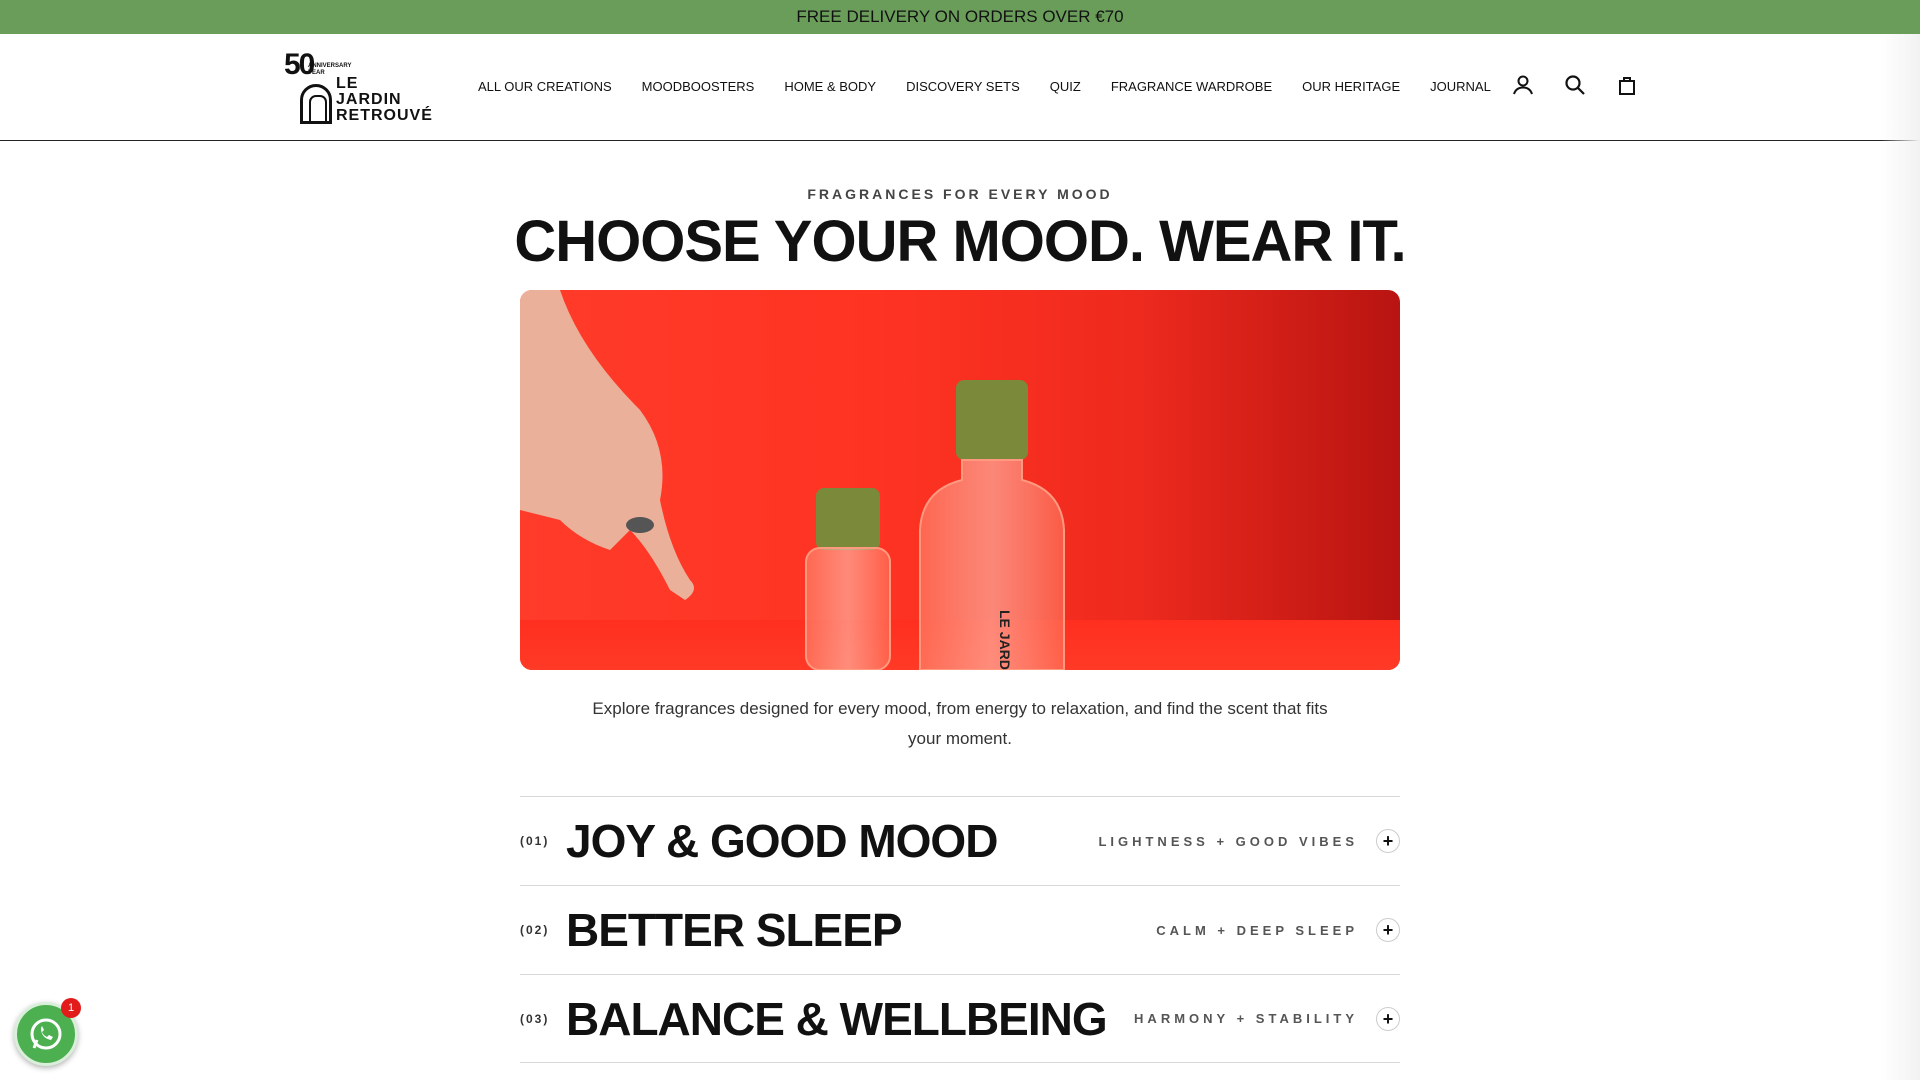 This screenshot has width=1920, height=1080. Describe the element at coordinates (1257, 930) in the screenshot. I see `mood-tagline: CALM + DEEP SLEEP` at that location.